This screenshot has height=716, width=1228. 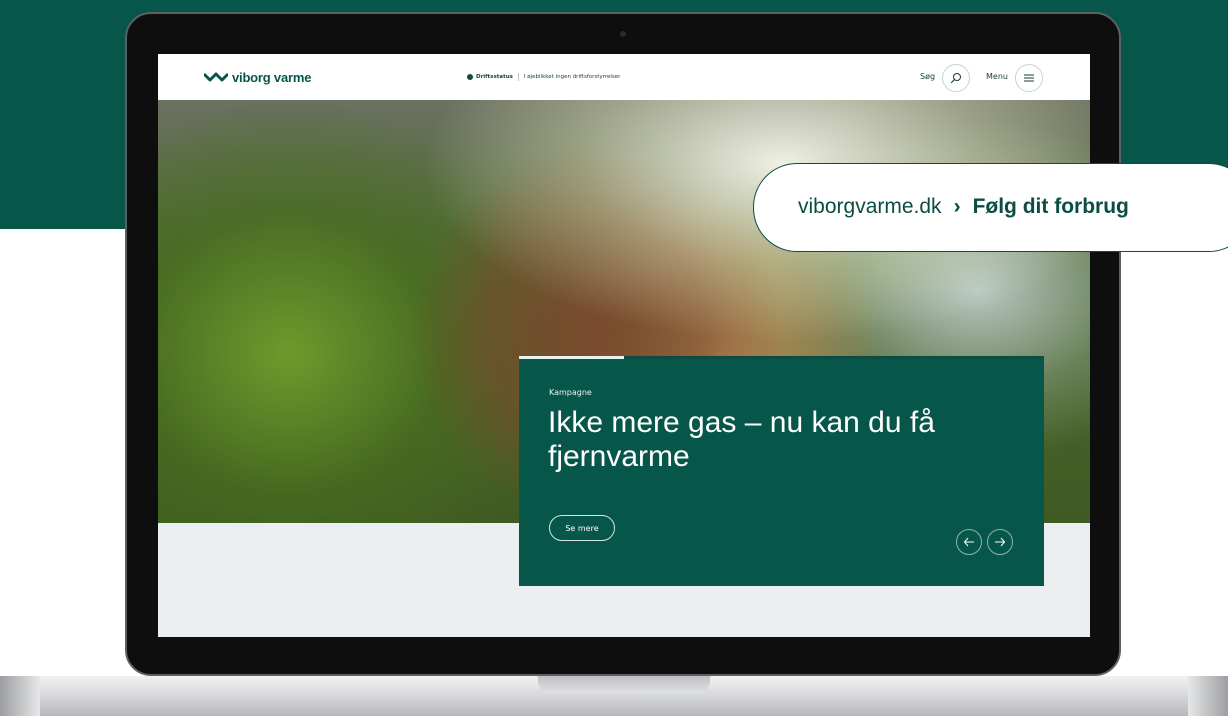 I want to click on search-icon, so click(x=955, y=78).